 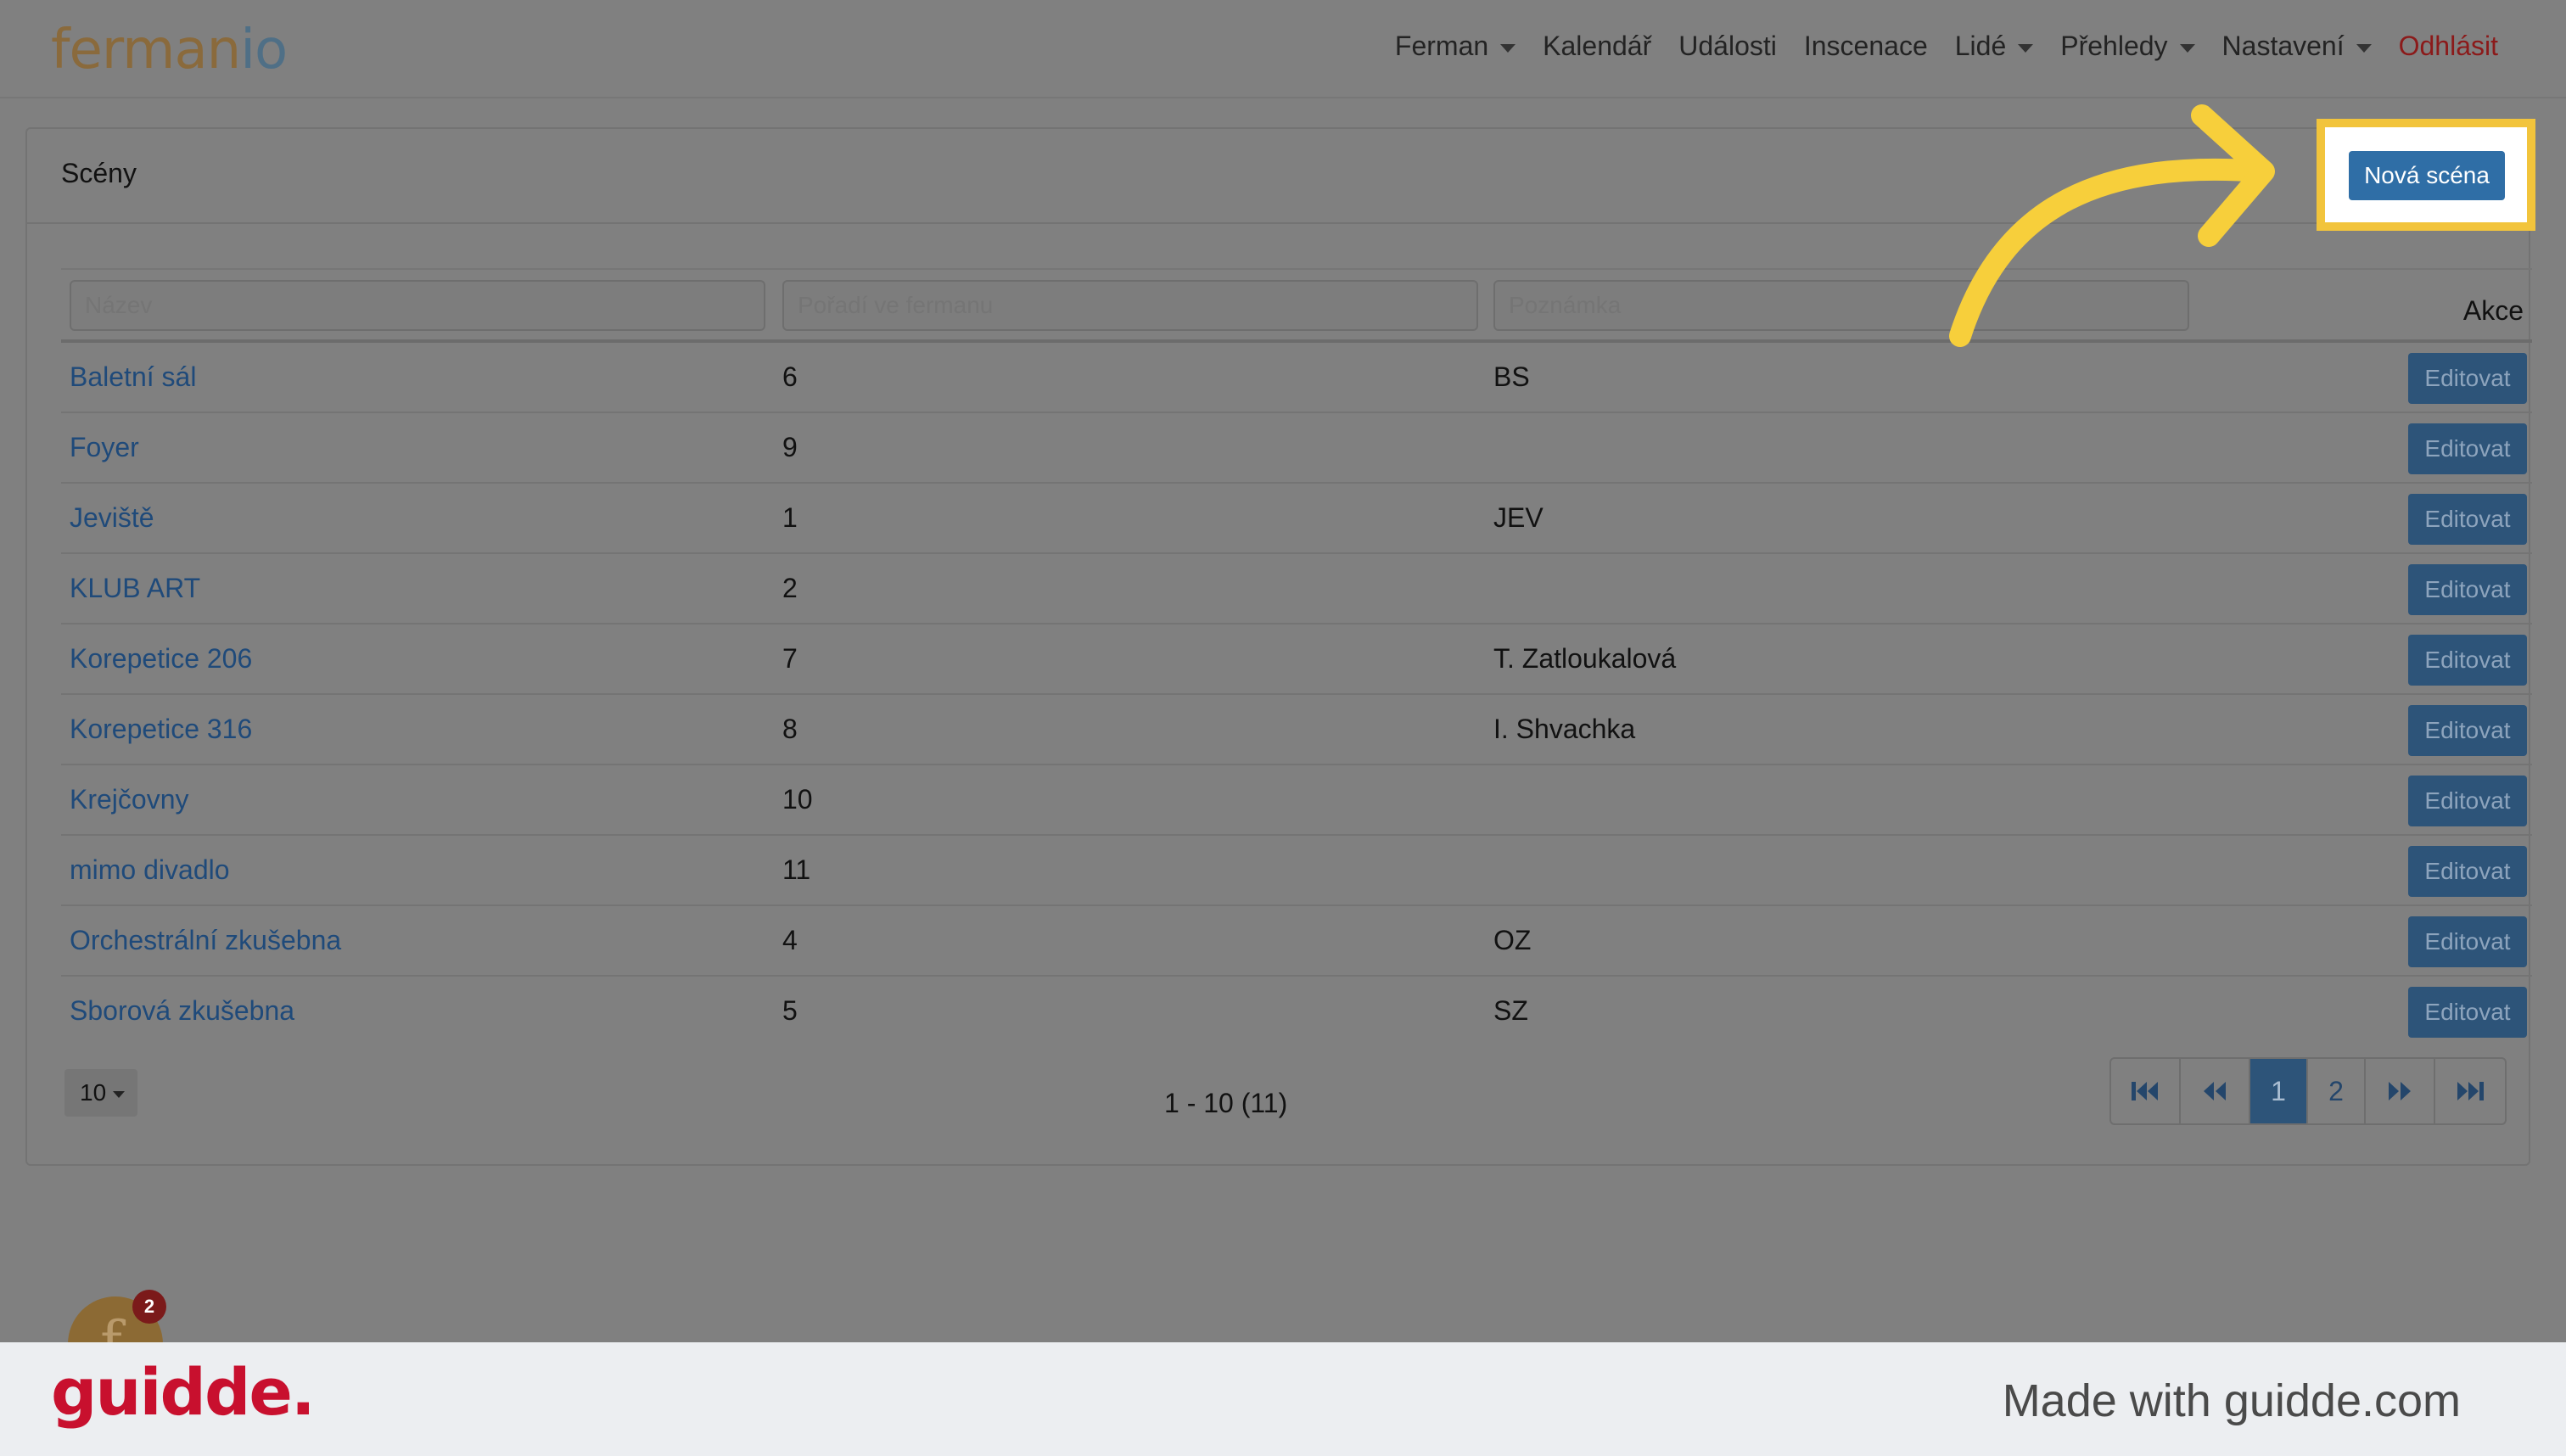 What do you see at coordinates (1510, 1011) in the screenshot?
I see `scene-note: SZ` at bounding box center [1510, 1011].